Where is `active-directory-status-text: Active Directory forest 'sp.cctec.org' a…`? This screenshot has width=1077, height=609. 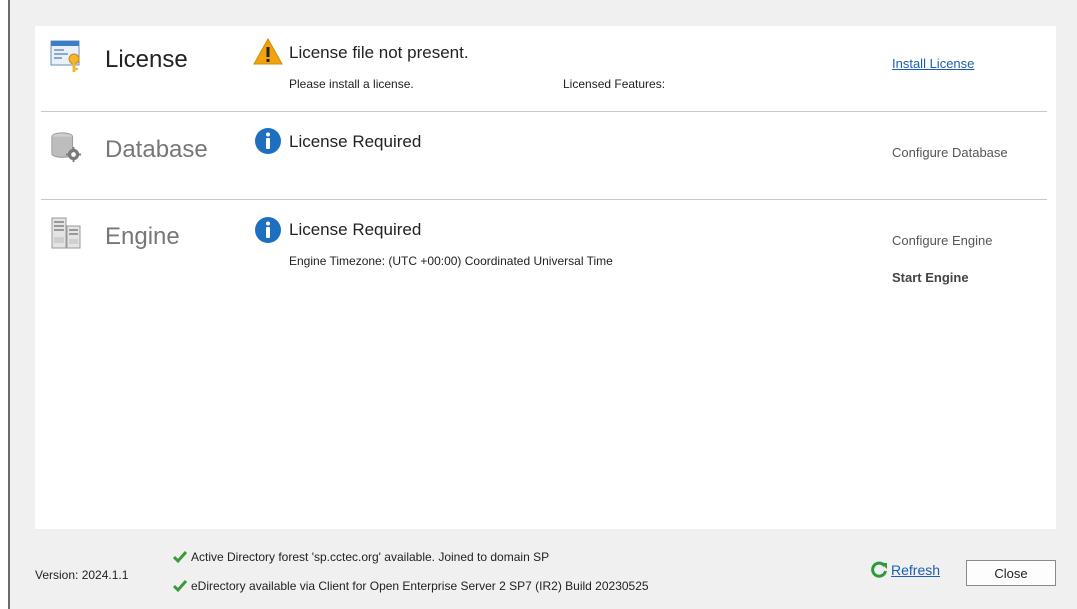 active-directory-status-text: Active Directory forest 'sp.cctec.org' a… is located at coordinates (370, 557).